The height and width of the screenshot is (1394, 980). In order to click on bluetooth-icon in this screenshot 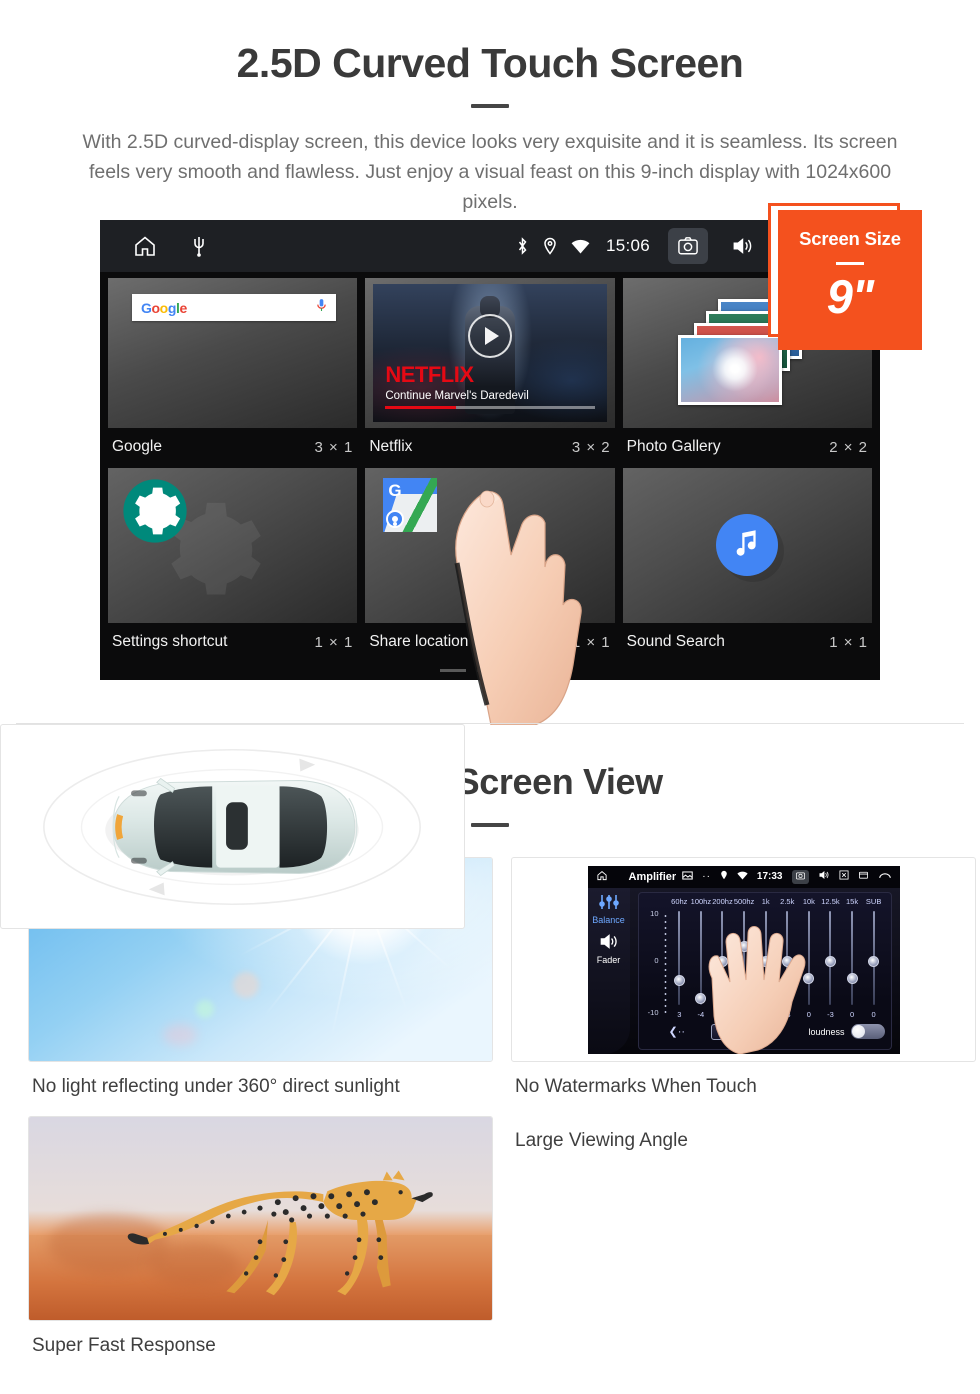, I will do `click(522, 246)`.